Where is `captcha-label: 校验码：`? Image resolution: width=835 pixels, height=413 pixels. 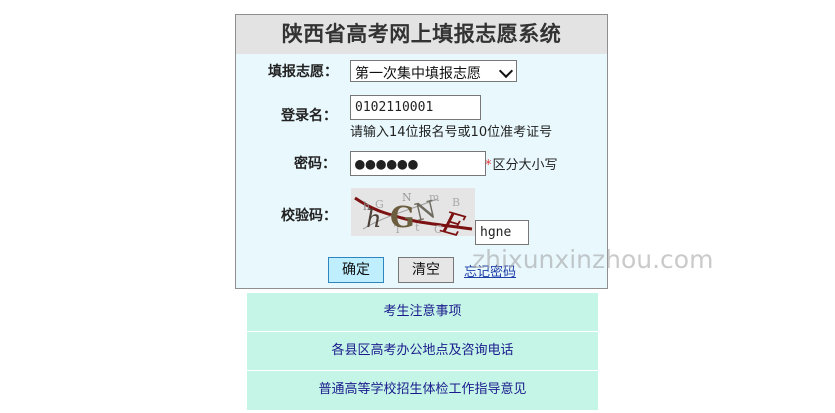
captcha-label: 校验码： is located at coordinates (309, 216).